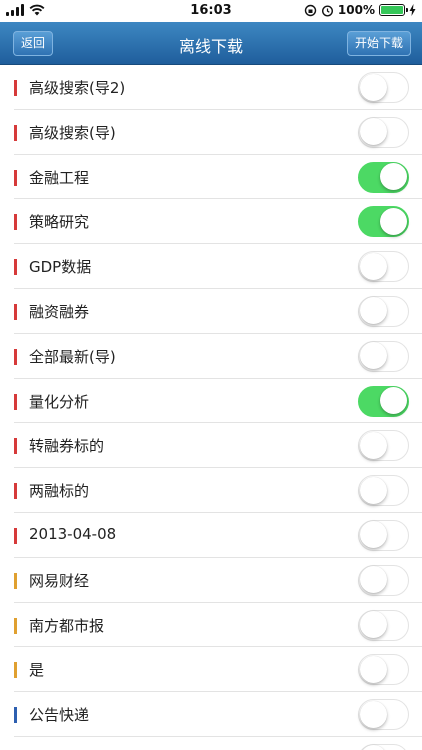 This screenshot has width=422, height=750. I want to click on list-item-label: 两融标的, so click(59, 491).